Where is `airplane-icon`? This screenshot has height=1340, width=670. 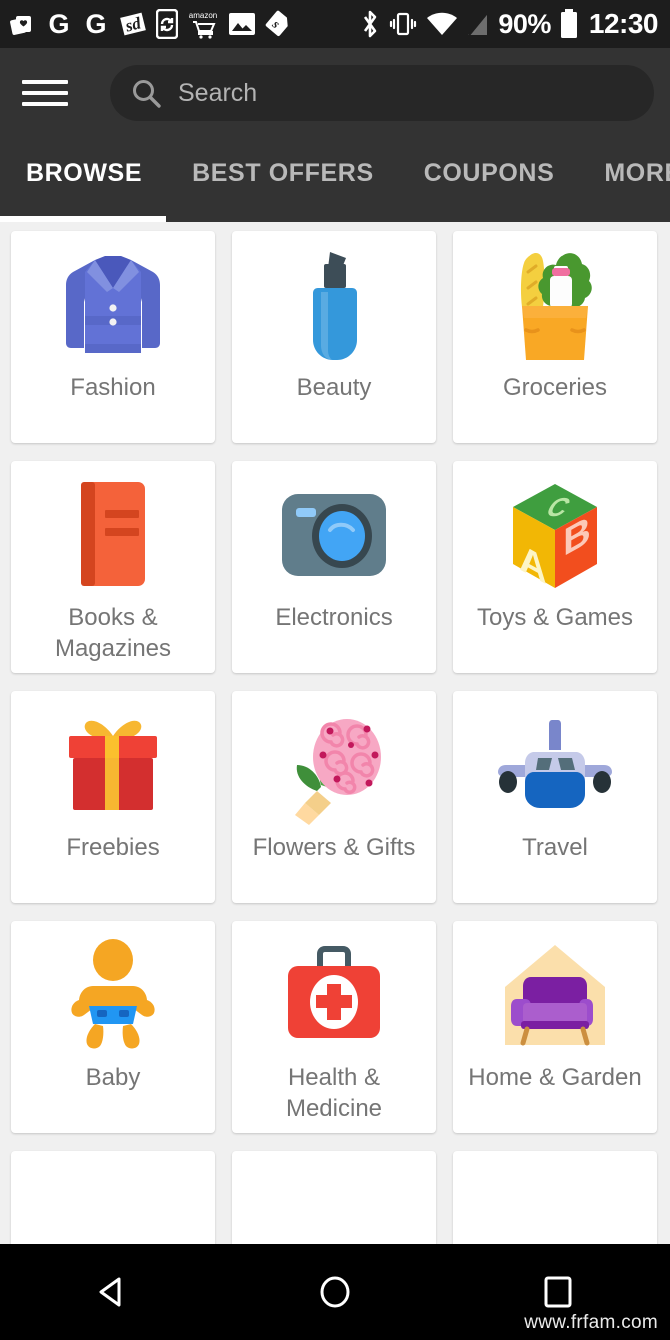 airplane-icon is located at coordinates (555, 766).